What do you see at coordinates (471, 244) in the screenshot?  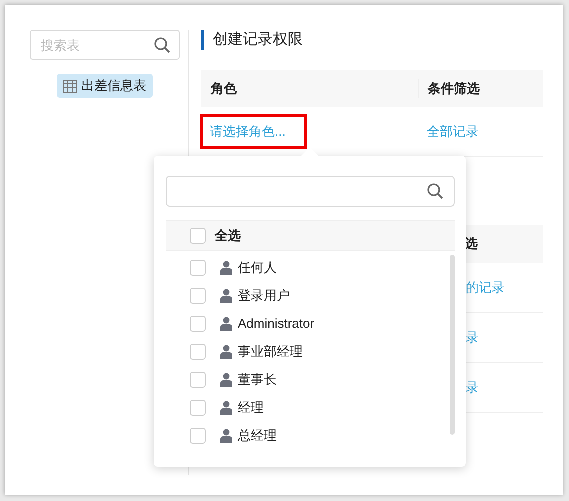 I see `column-header: 选` at bounding box center [471, 244].